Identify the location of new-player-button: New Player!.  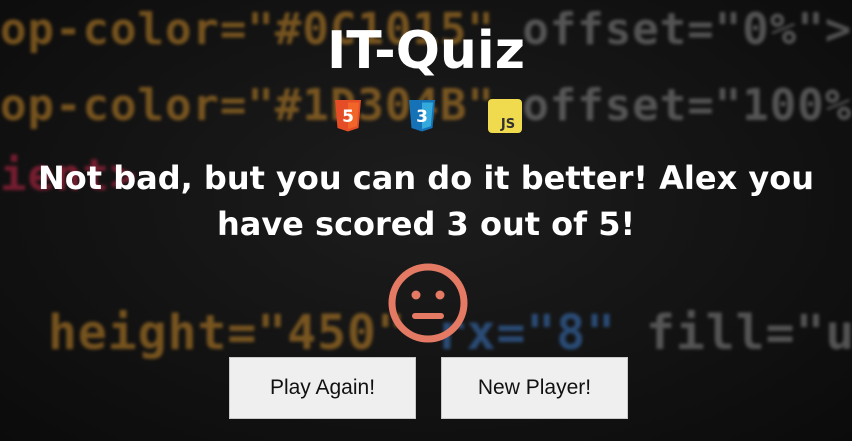
(534, 388).